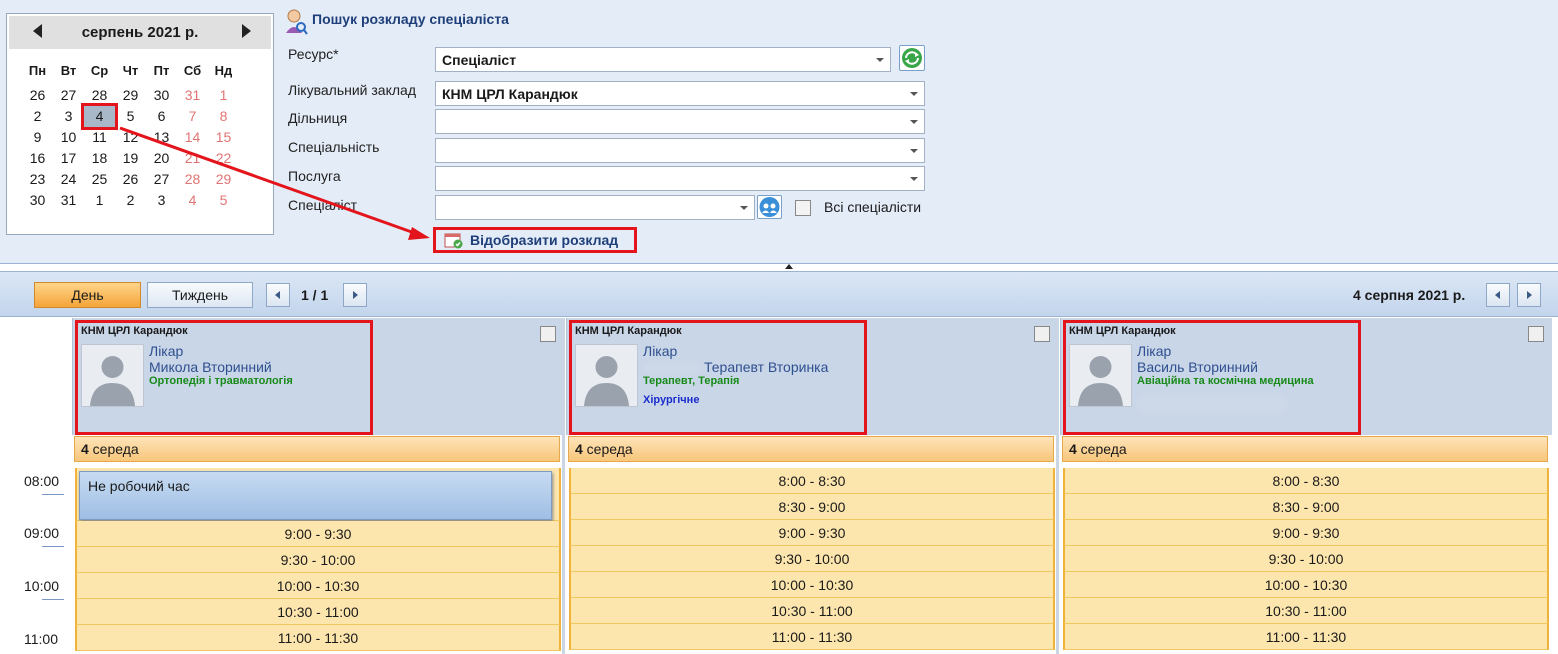  What do you see at coordinates (246, 31) in the screenshot?
I see `next-month-icon` at bounding box center [246, 31].